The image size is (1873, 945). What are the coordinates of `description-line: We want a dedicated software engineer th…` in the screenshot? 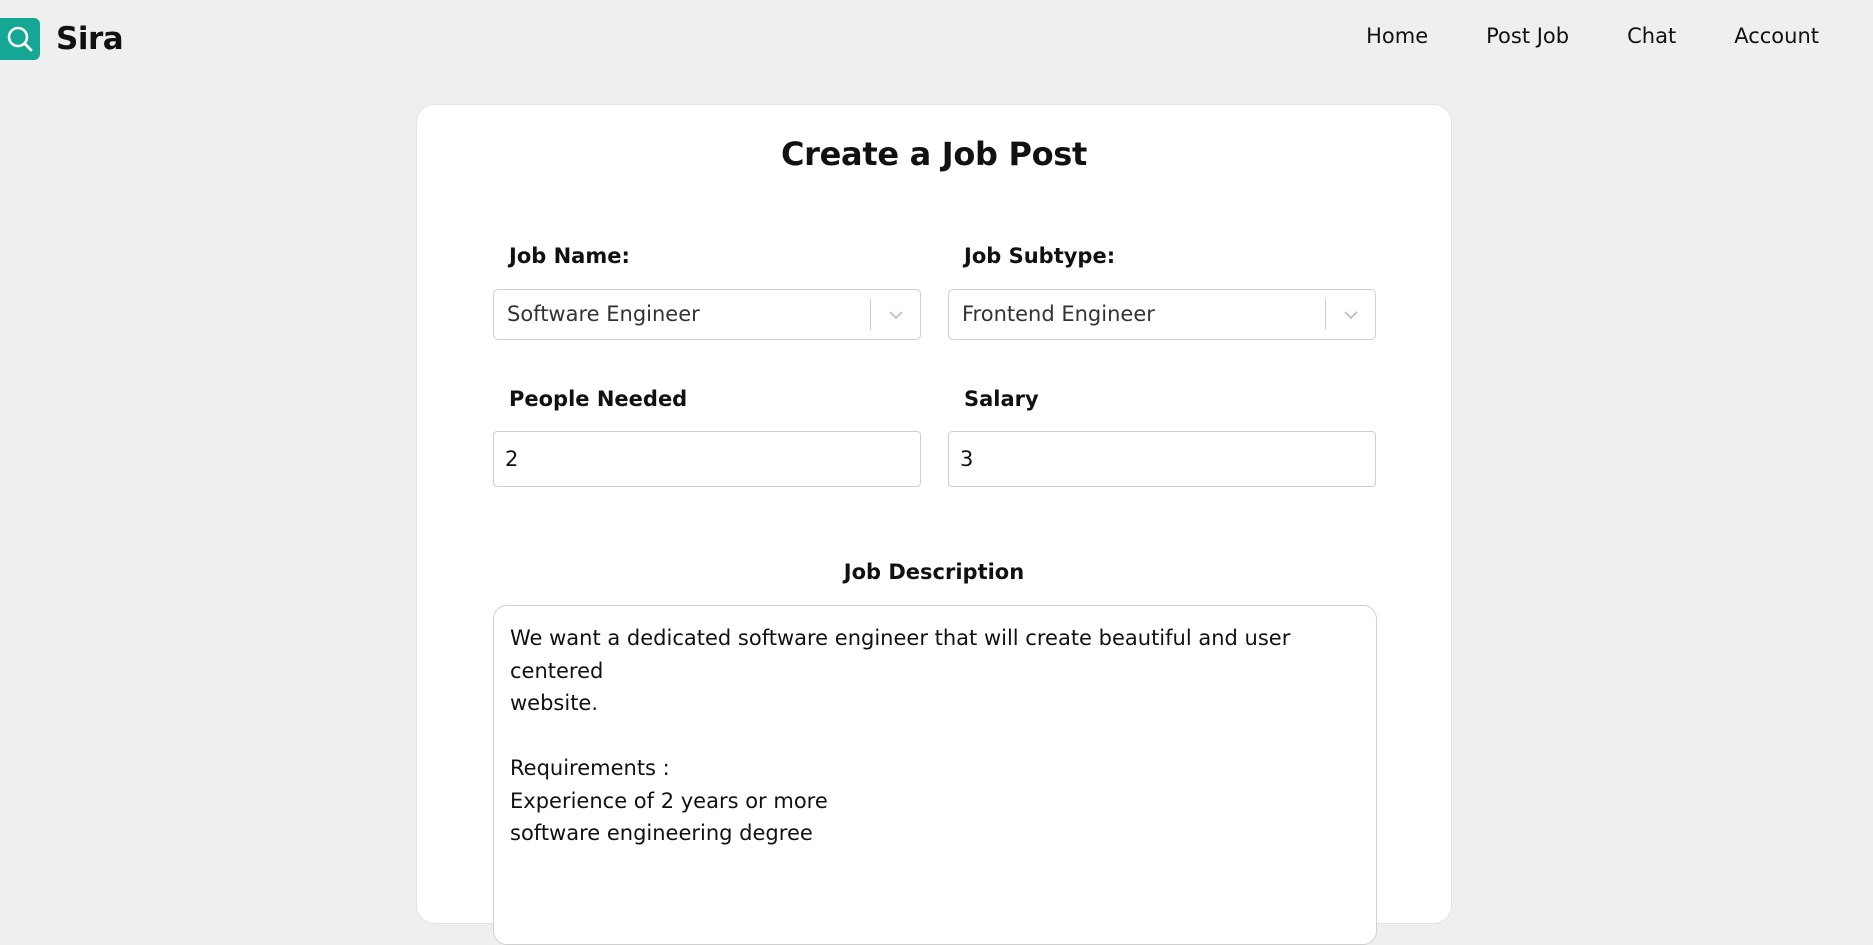 It's located at (900, 654).